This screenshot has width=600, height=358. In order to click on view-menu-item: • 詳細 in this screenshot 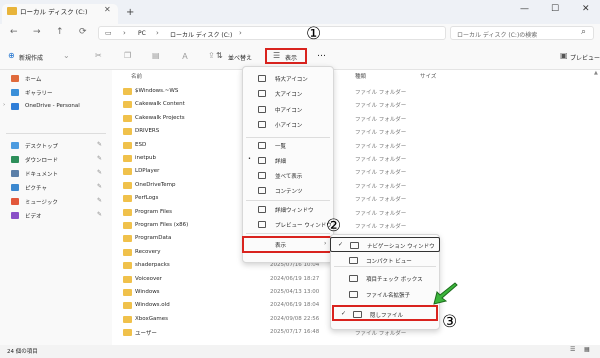, I will do `click(288, 161)`.